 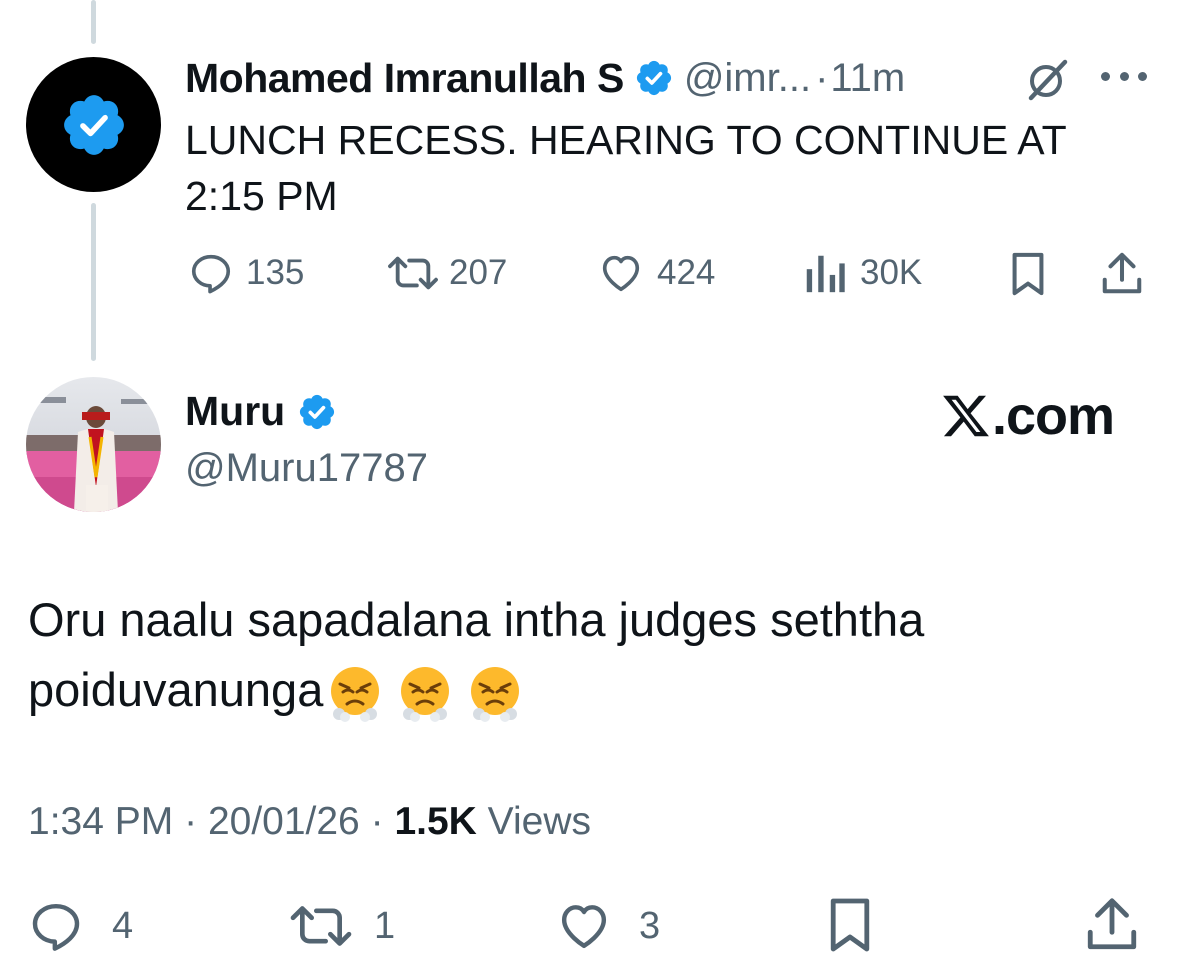 I want to click on emoji-group, so click(x=430, y=694).